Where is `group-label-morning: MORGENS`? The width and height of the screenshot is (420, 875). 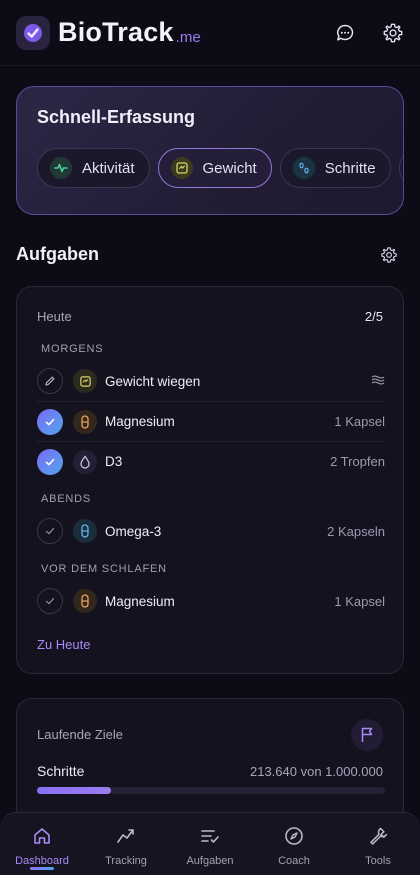 group-label-morning: MORGENS is located at coordinates (72, 349).